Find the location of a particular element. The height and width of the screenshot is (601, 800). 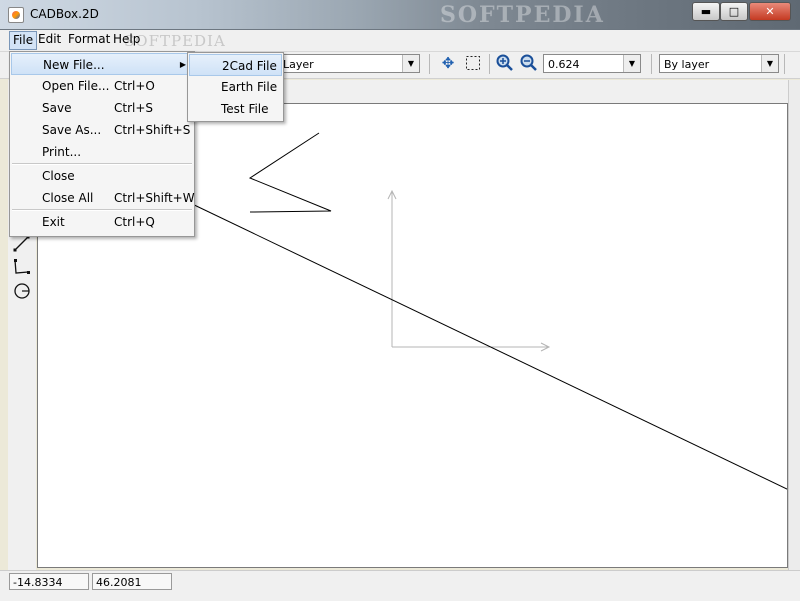

menu-item-exit: Exit Ctrl+Q is located at coordinates (102, 222).